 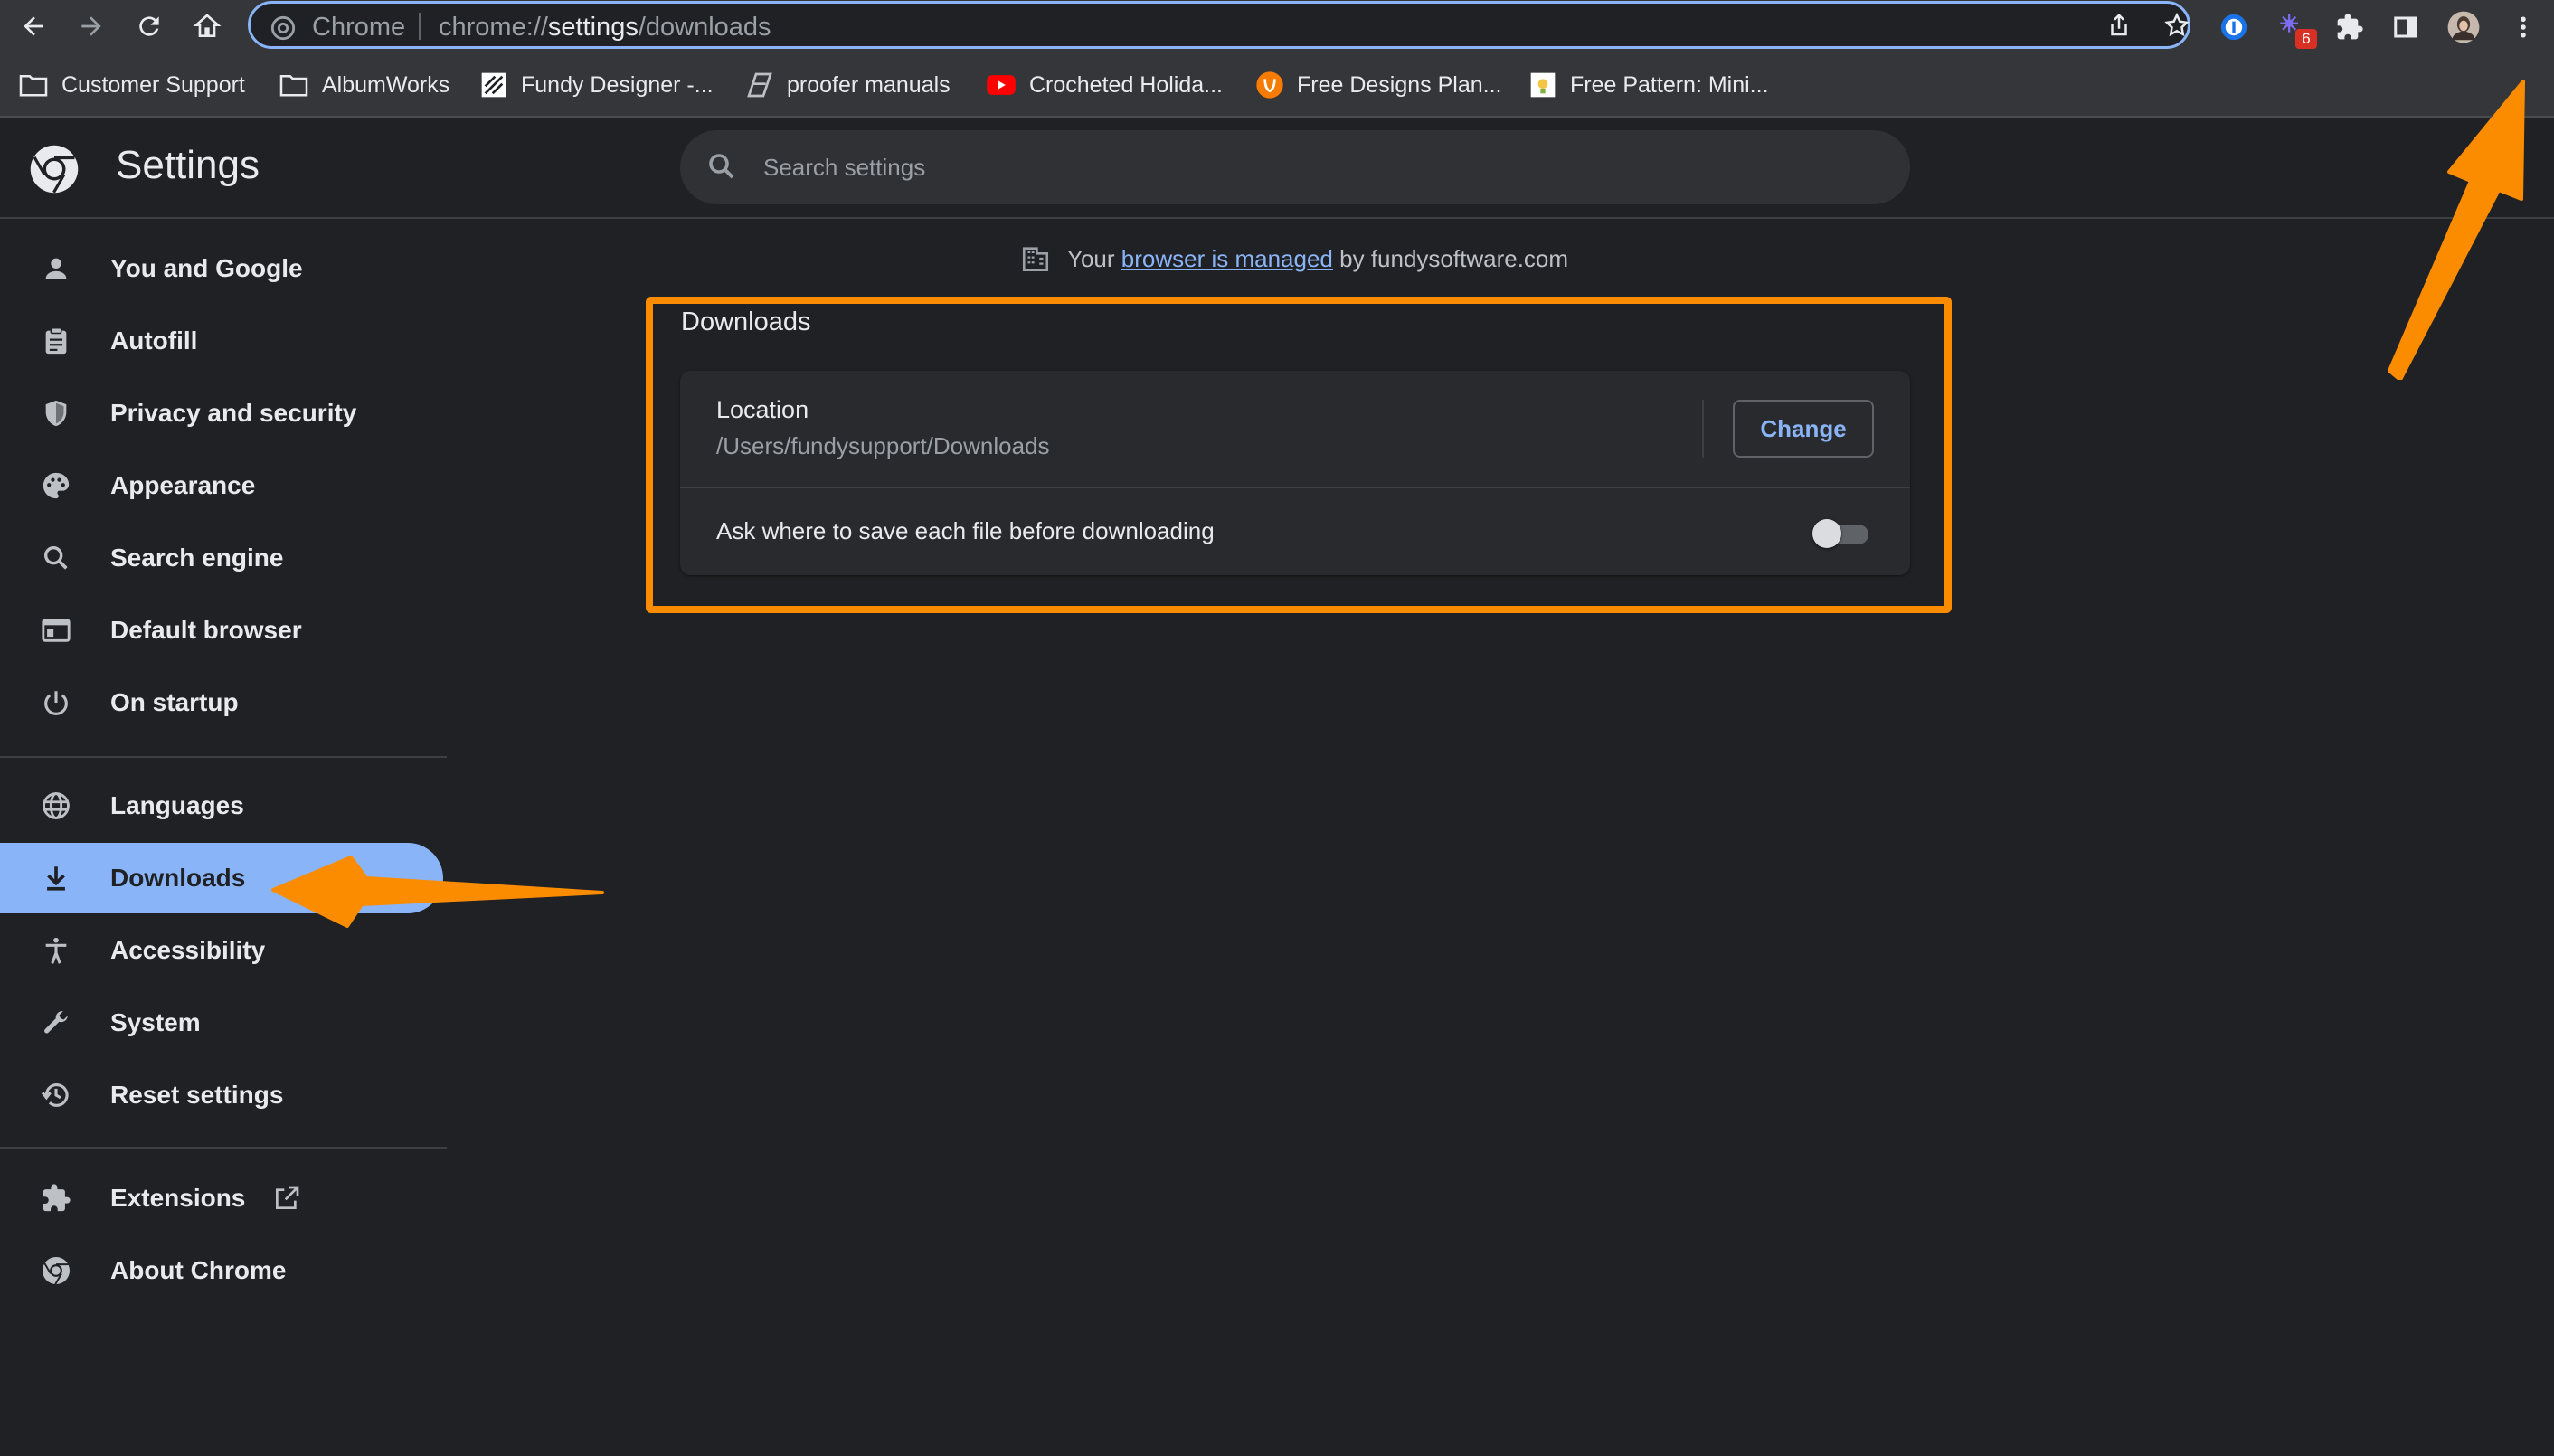 I want to click on avatar, so click(x=2463, y=27).